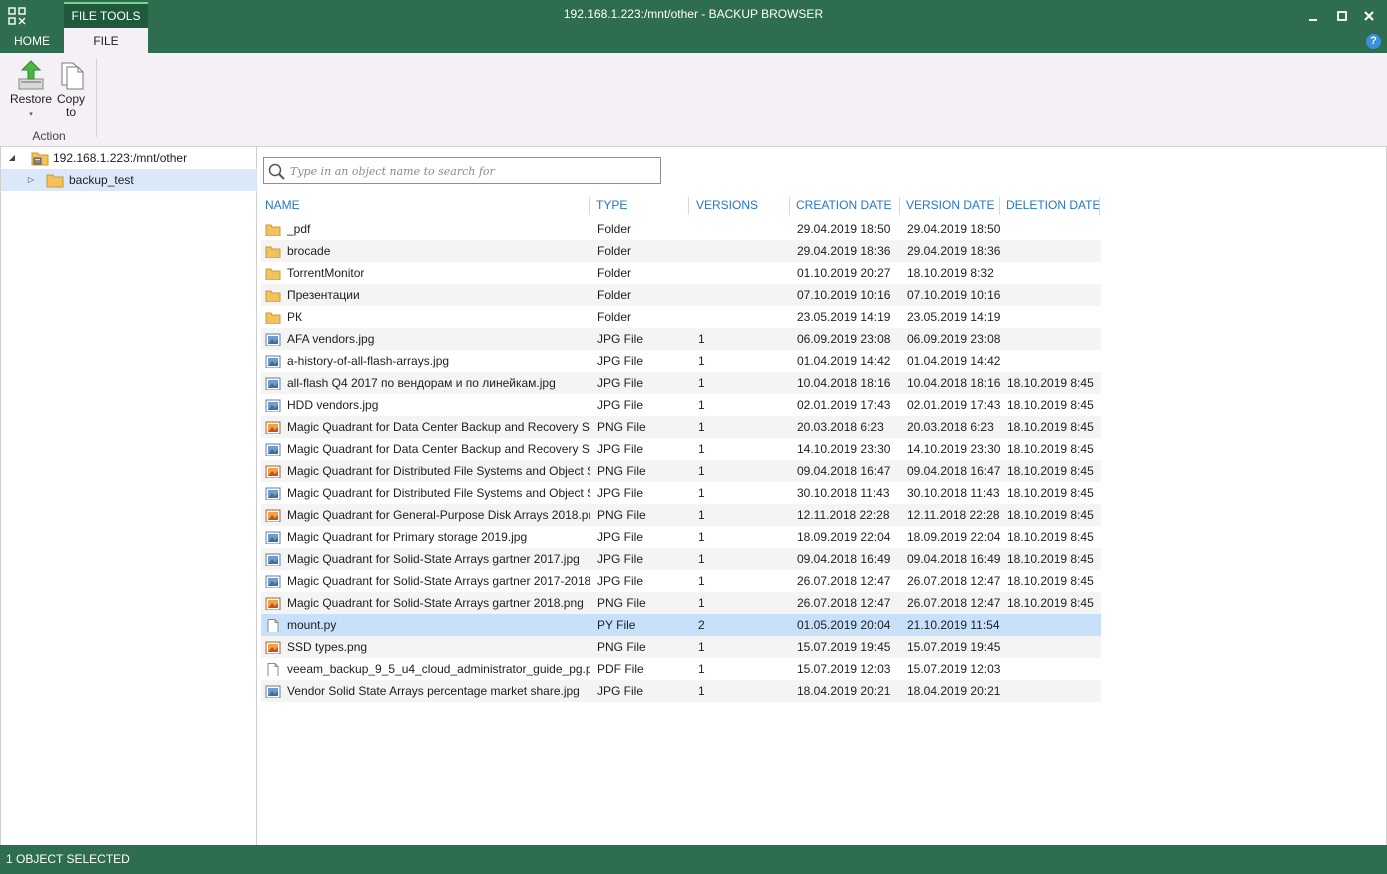  I want to click on status-bar: 1 OBJECT SELECTED, so click(693, 859).